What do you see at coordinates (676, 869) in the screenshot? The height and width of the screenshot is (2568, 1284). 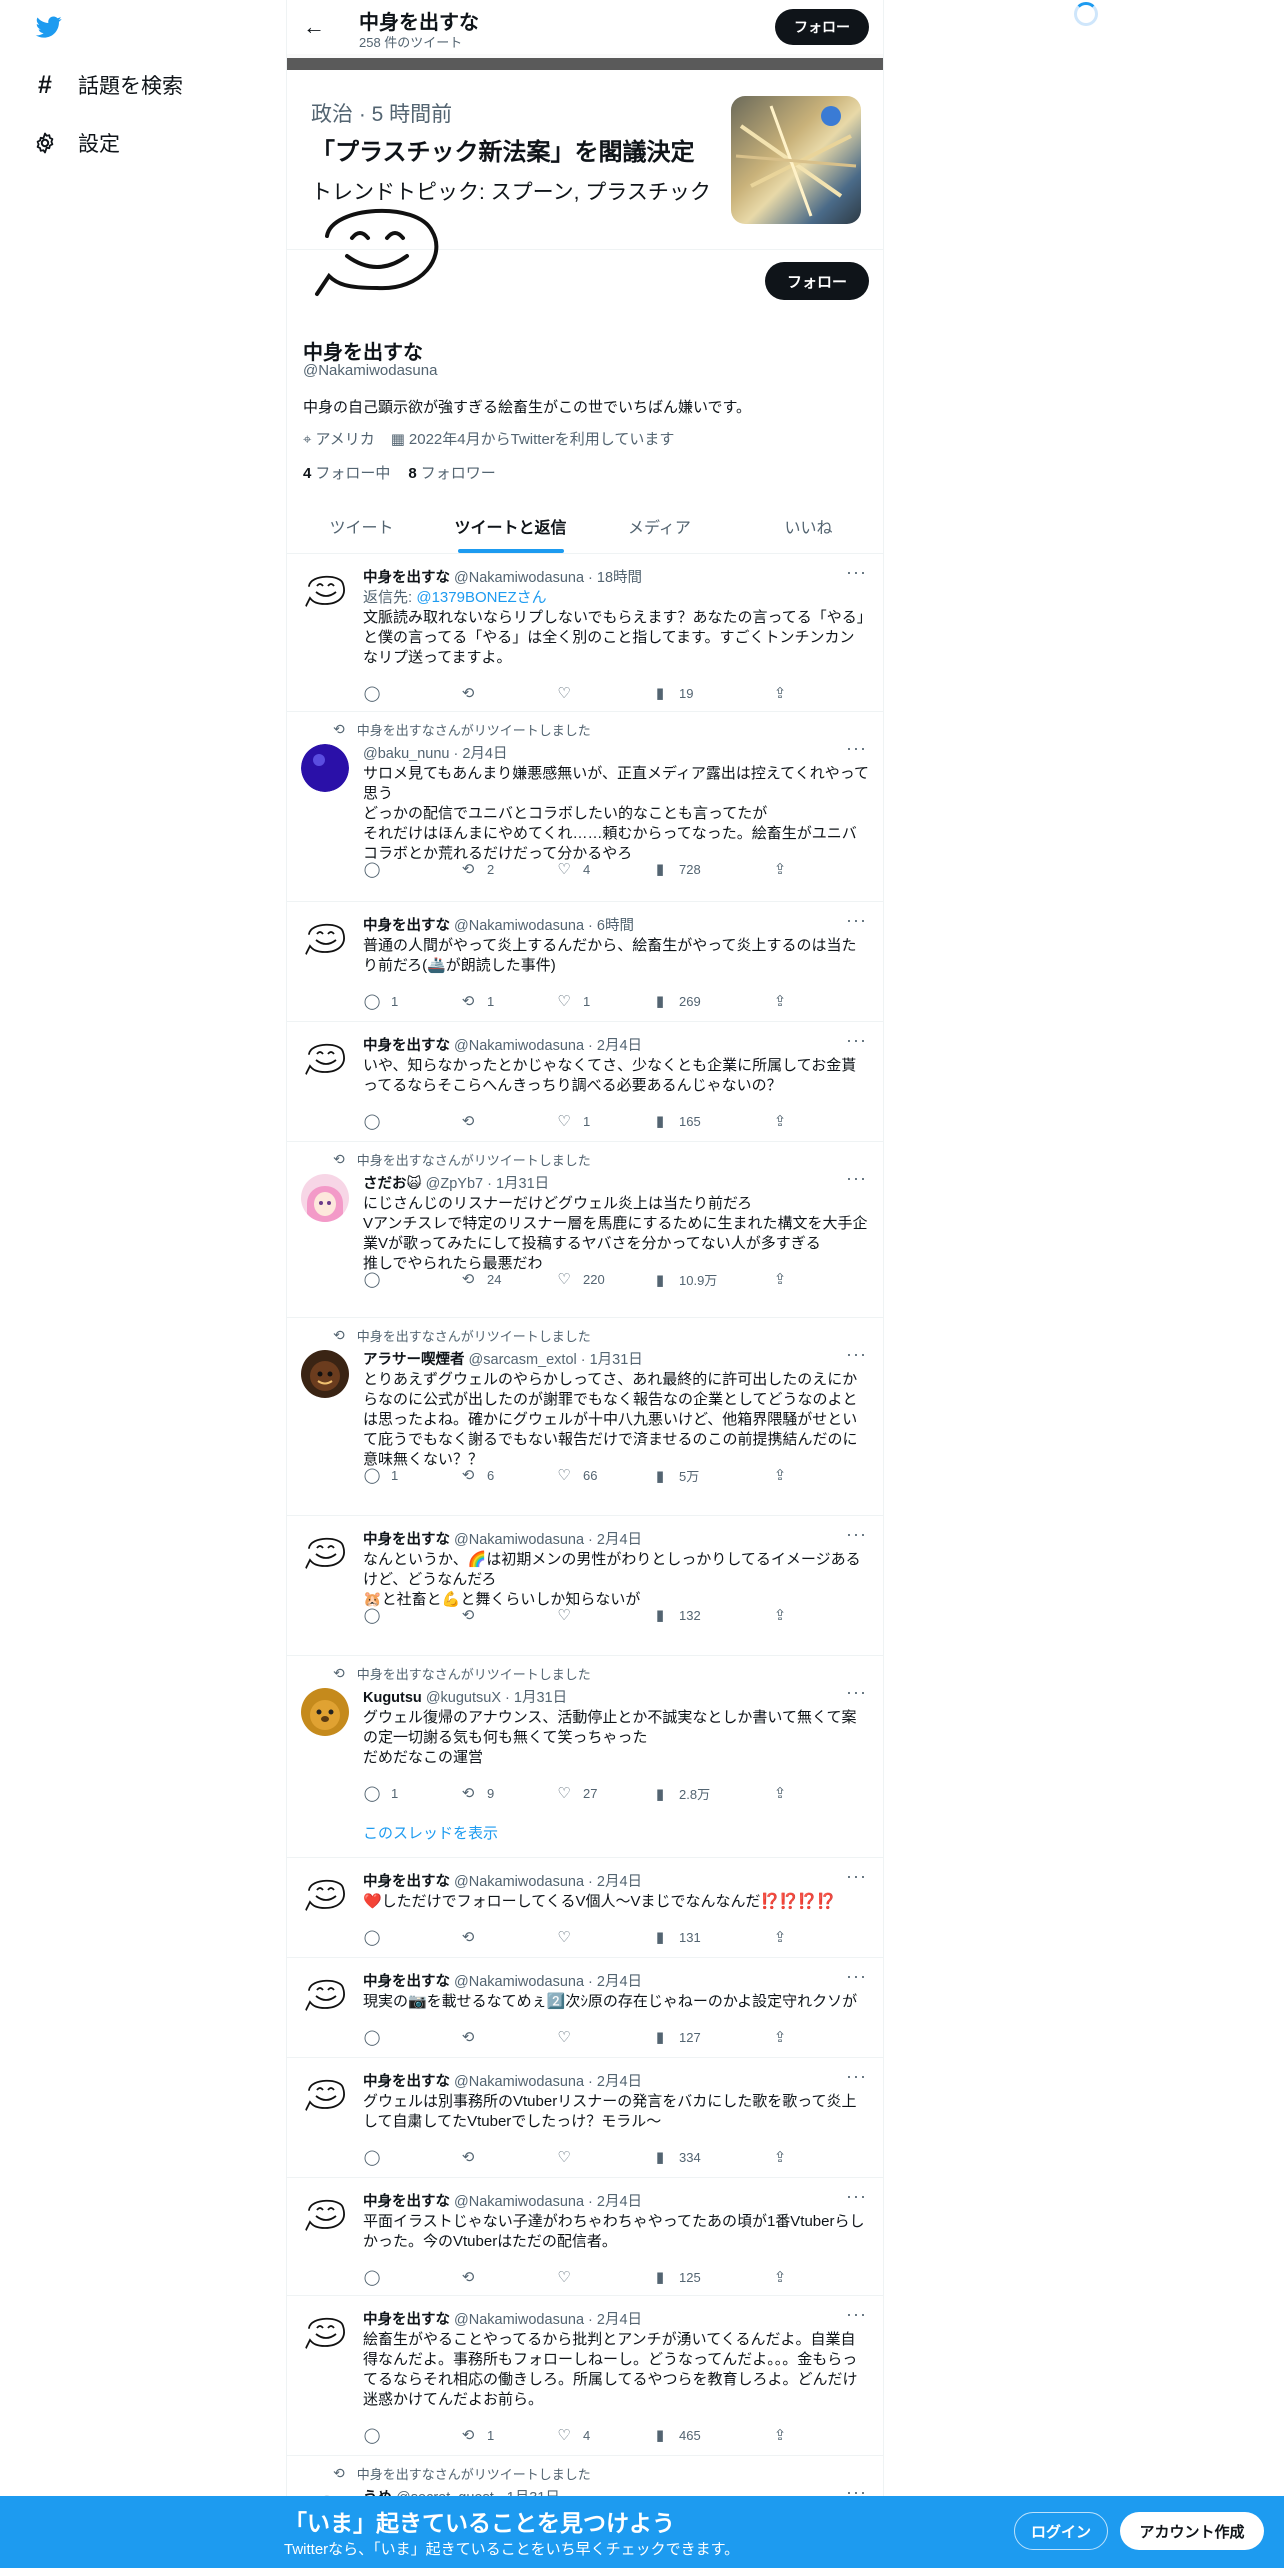 I see `views-button: ▮ 728` at bounding box center [676, 869].